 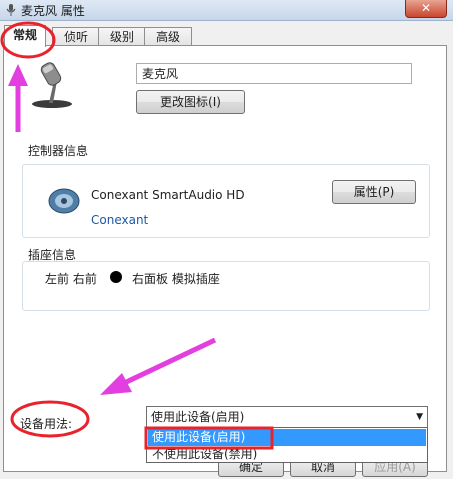 I want to click on controller-vendor-link: Conexant, so click(x=119, y=220).